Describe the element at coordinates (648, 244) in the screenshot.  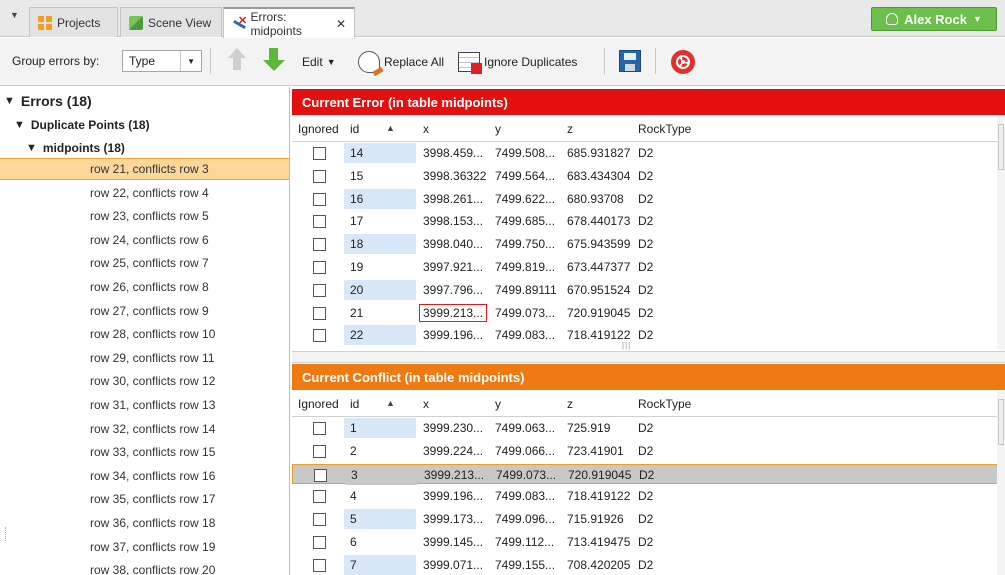
I see `table-row: 18 3998.040... 7499.750... 675.943599 D2` at that location.